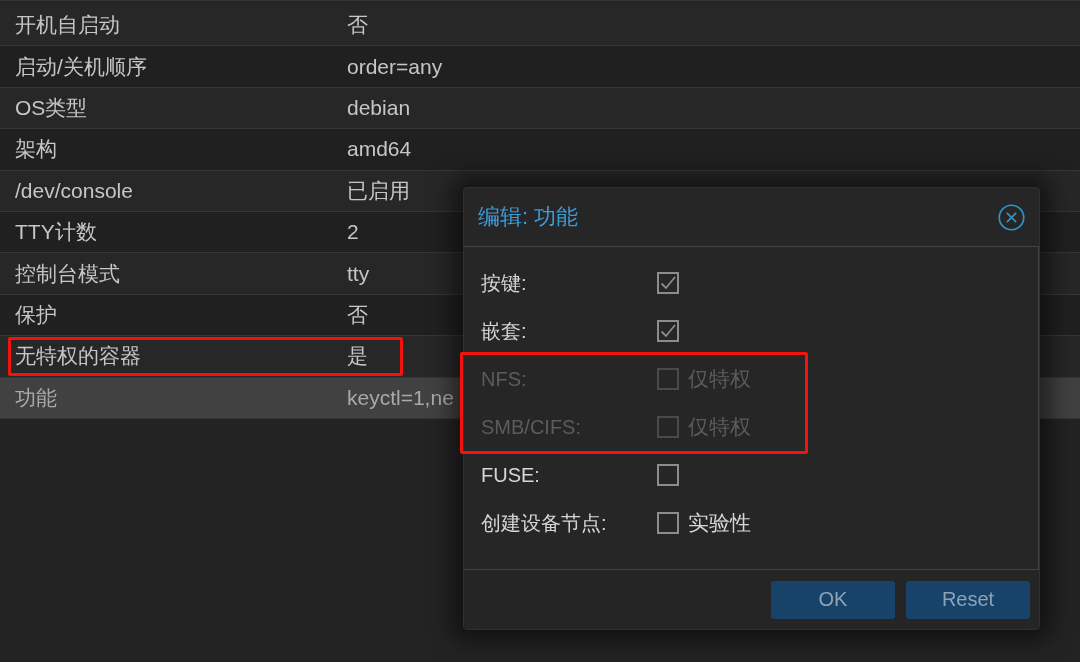 This screenshot has height=662, width=1080. Describe the element at coordinates (358, 273) in the screenshot. I see `property-value: tty` at that location.